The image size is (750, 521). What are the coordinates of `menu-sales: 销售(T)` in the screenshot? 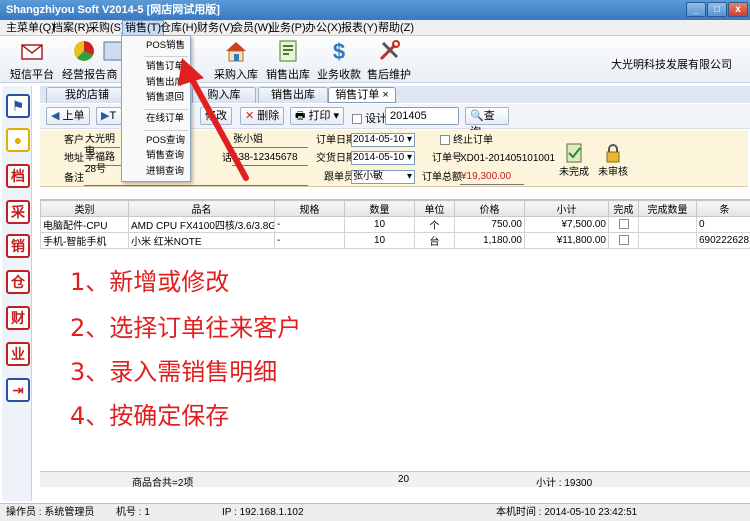 It's located at (143, 28).